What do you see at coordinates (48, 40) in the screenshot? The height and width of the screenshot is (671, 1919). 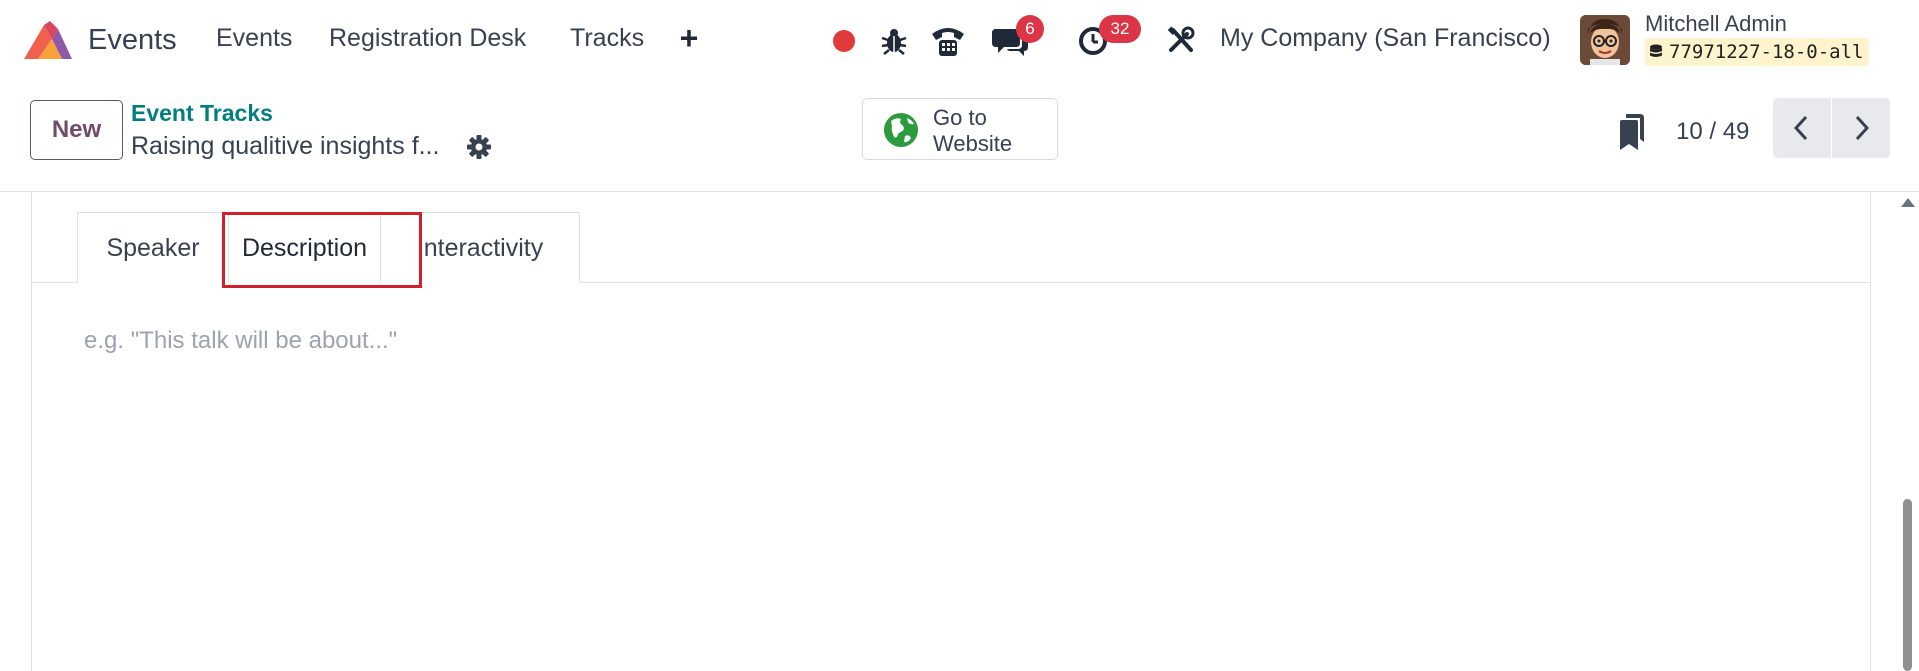 I see `events-logo-icon` at bounding box center [48, 40].